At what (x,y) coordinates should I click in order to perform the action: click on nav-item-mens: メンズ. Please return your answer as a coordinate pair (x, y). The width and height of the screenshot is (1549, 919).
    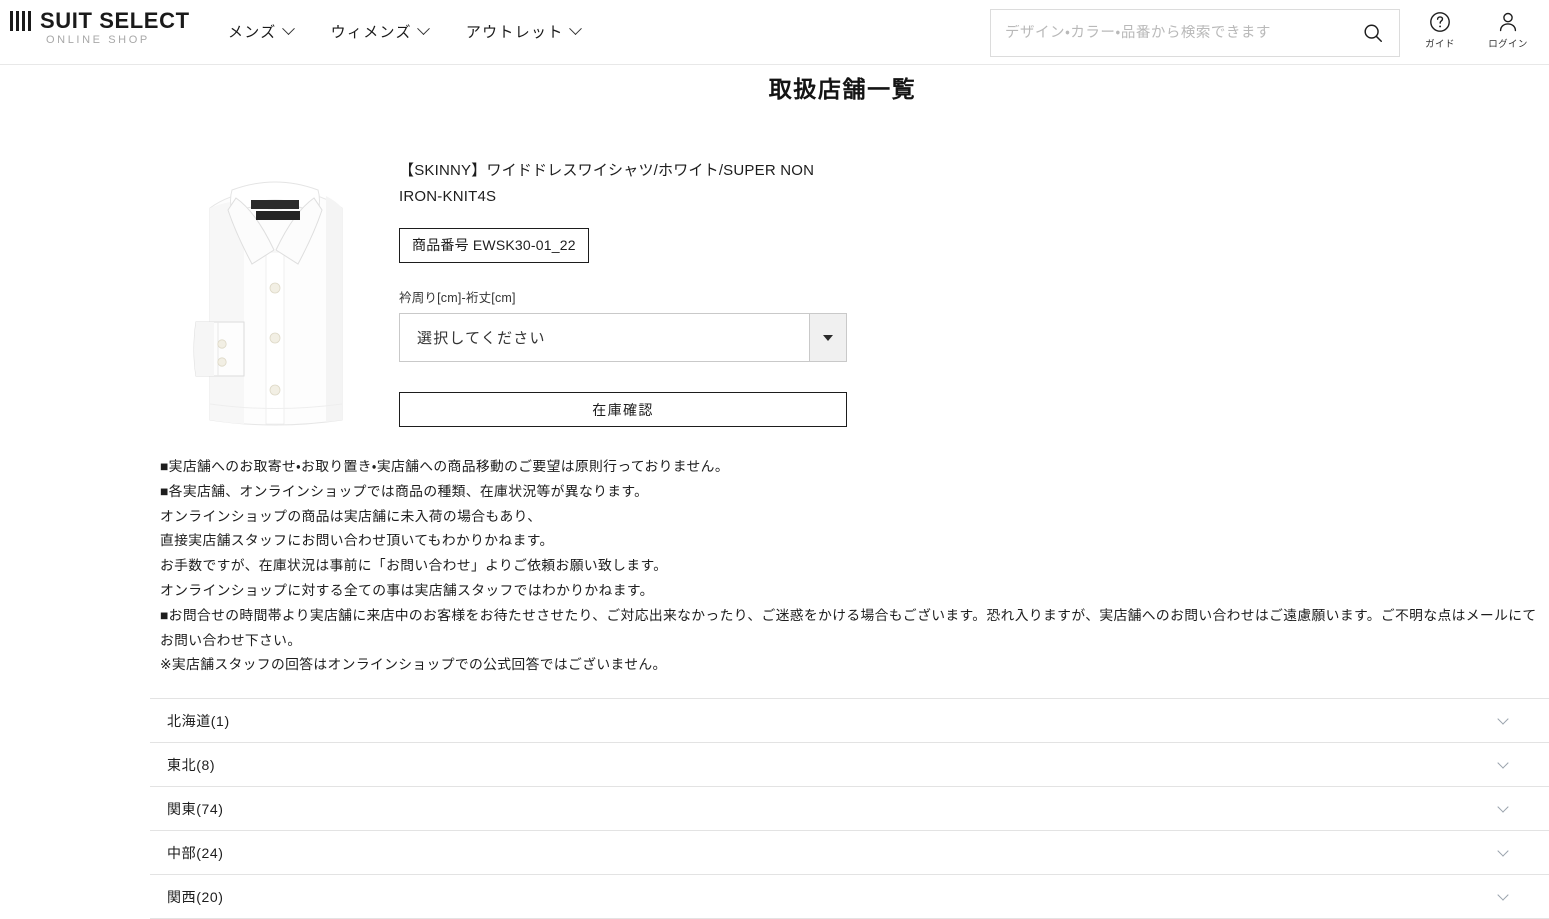
    Looking at the image, I should click on (261, 31).